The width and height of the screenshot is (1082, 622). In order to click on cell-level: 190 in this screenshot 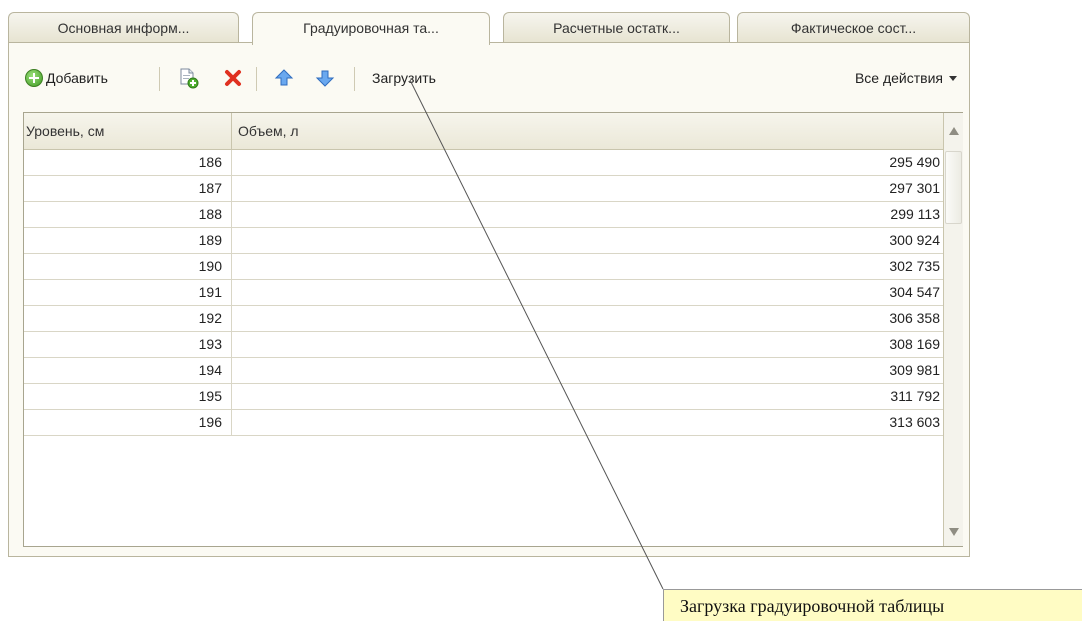, I will do `click(128, 266)`.